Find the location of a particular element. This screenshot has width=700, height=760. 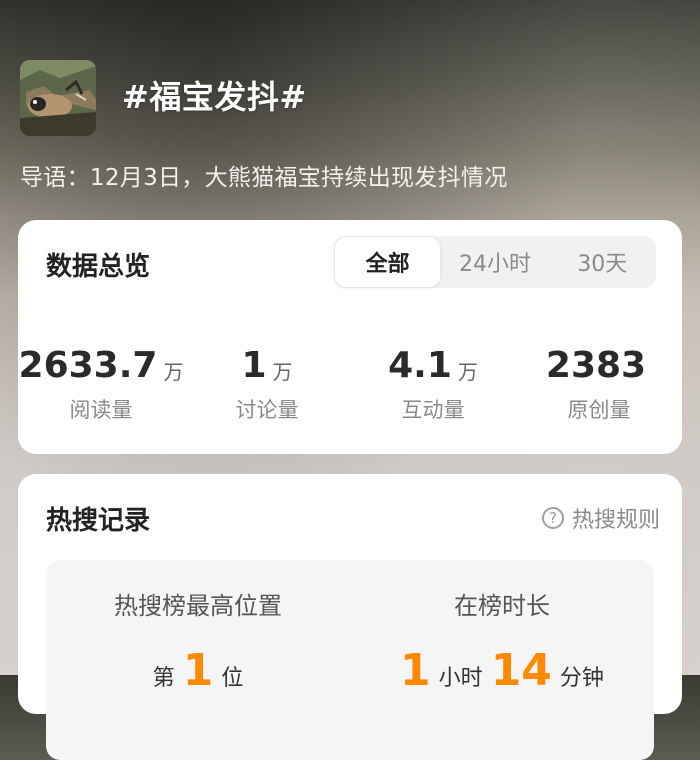

tab-30d: 30天 is located at coordinates (602, 262).